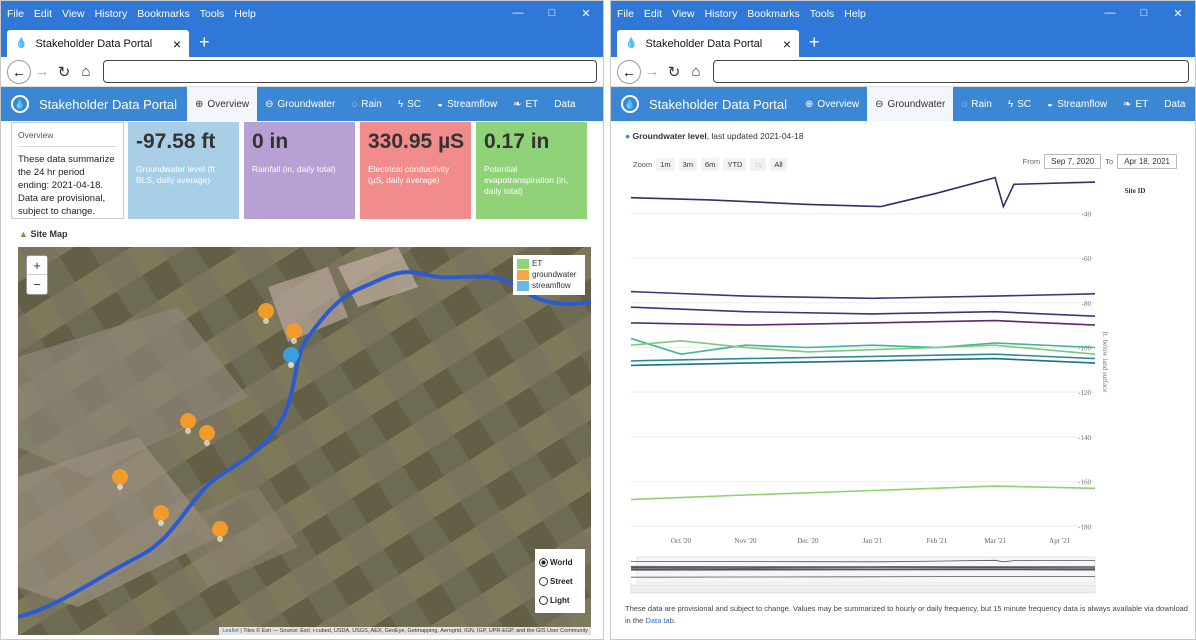 Image resolution: width=1196 pixels, height=640 pixels. Describe the element at coordinates (778, 164) in the screenshot. I see `zoom-all-button: All` at that location.